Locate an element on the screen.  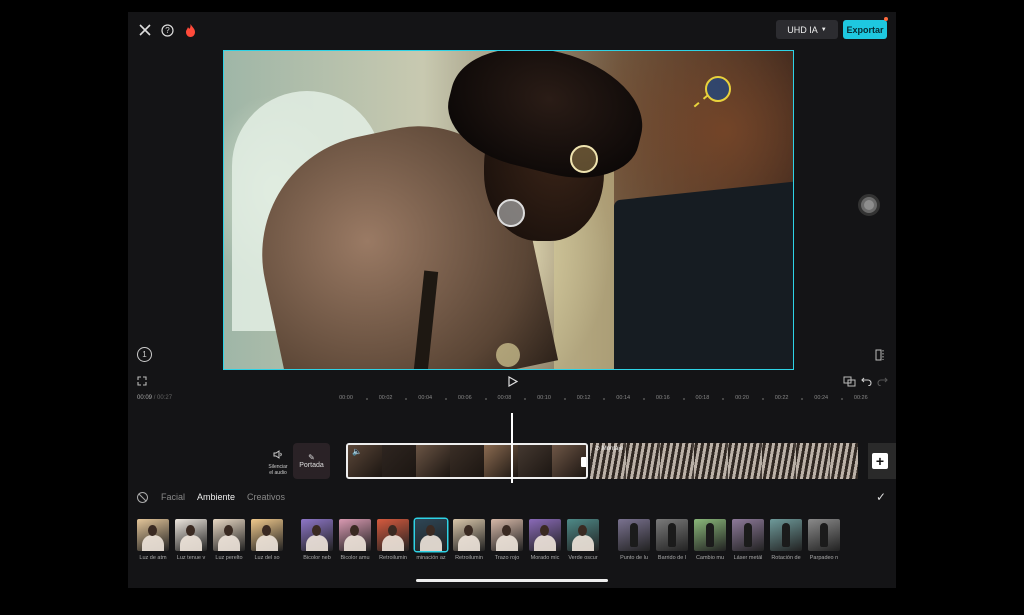
video-clip-montage: ⊙ Montaje is located at coordinates (724, 461).